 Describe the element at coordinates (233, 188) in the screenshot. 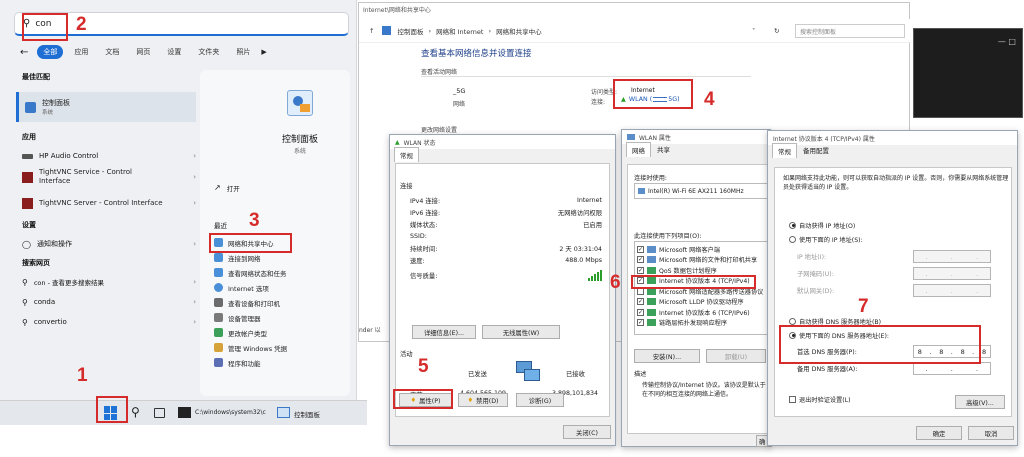

I see `open-label: 打开` at that location.